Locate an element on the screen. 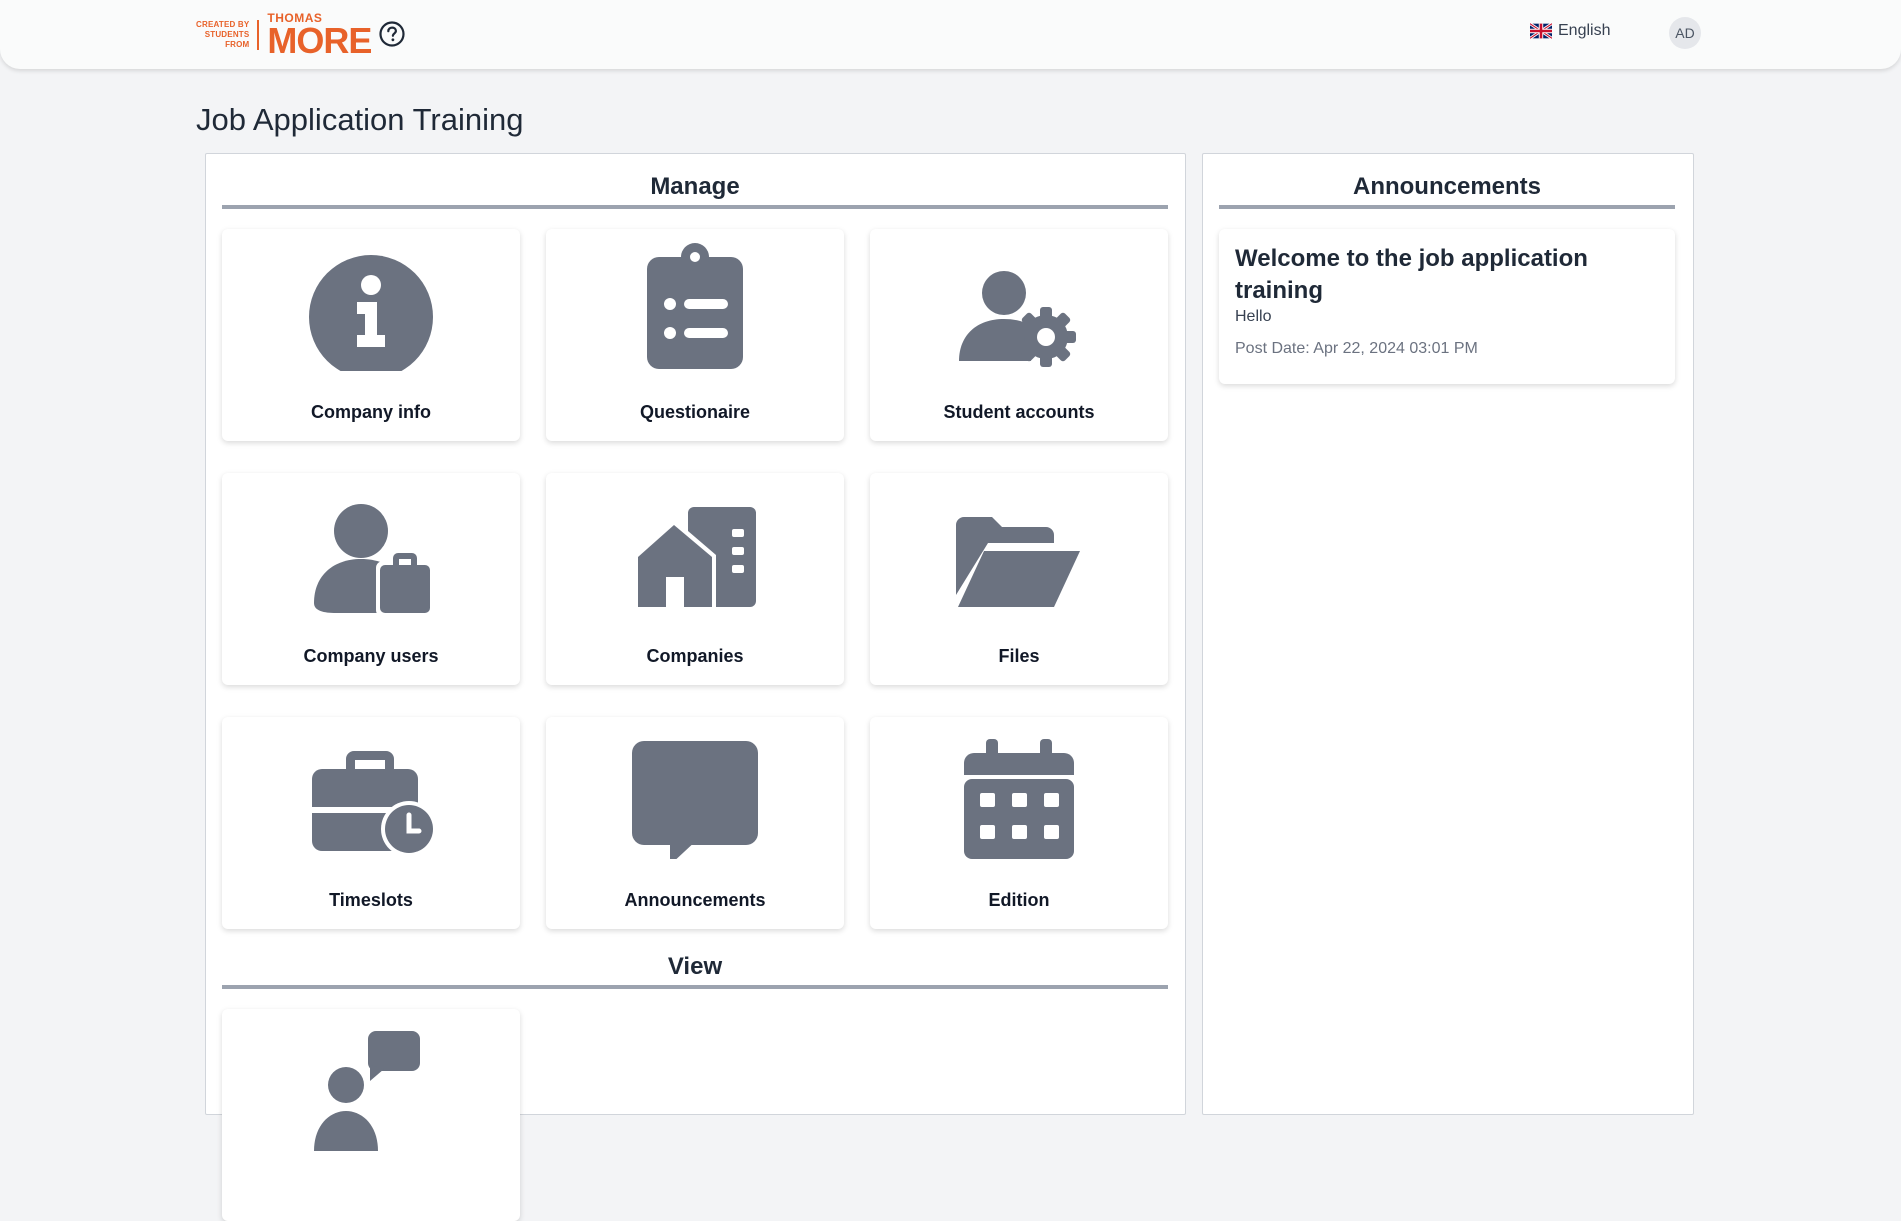  timeslots-card: Timeslots is located at coordinates (371, 823).